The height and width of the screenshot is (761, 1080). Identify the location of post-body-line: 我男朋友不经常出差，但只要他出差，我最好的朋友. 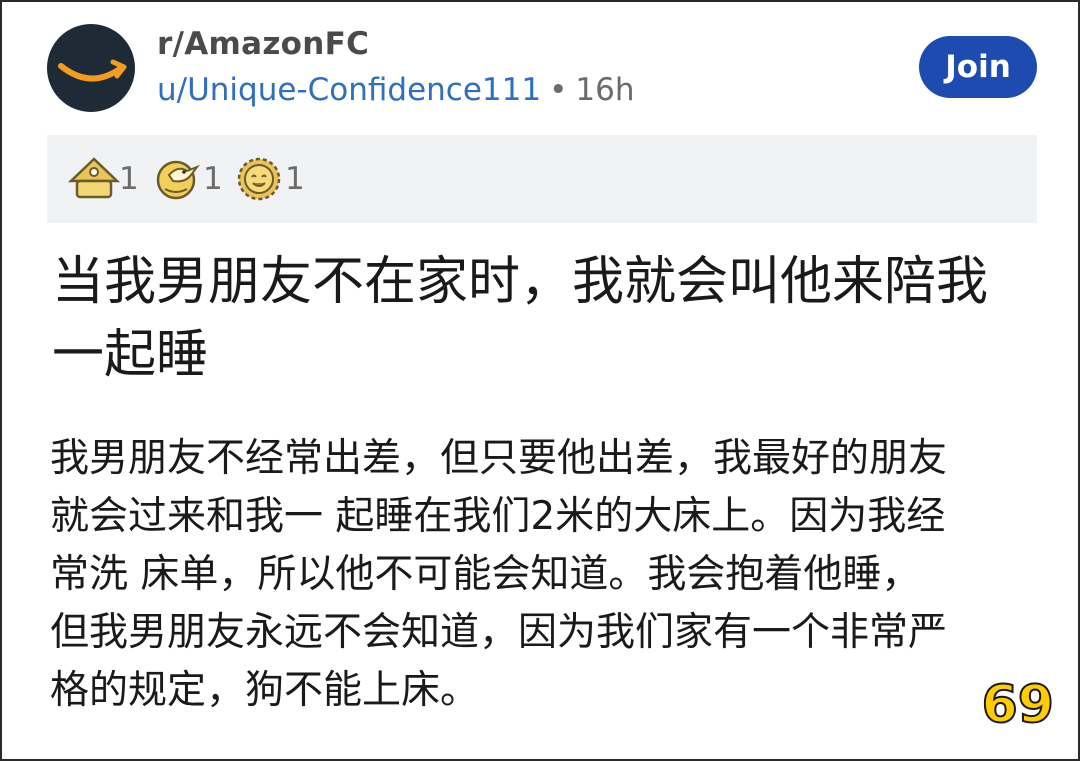
(499, 458).